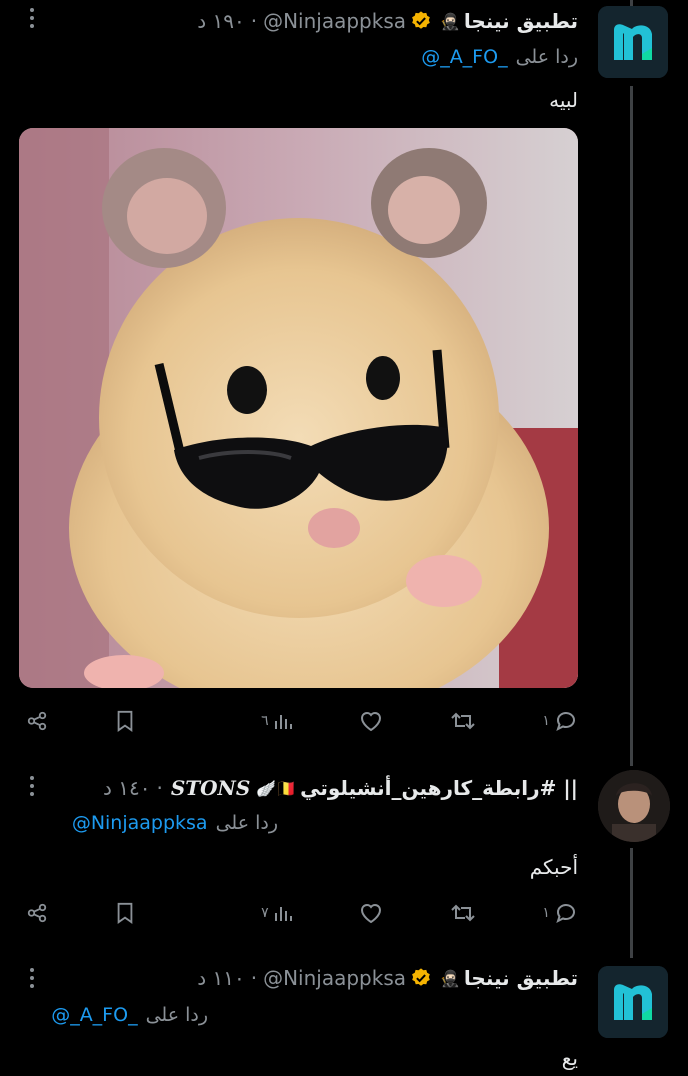 The width and height of the screenshot is (688, 1076). Describe the element at coordinates (302, 721) in the screenshot. I see `tweet-actions: ٦ ١` at that location.